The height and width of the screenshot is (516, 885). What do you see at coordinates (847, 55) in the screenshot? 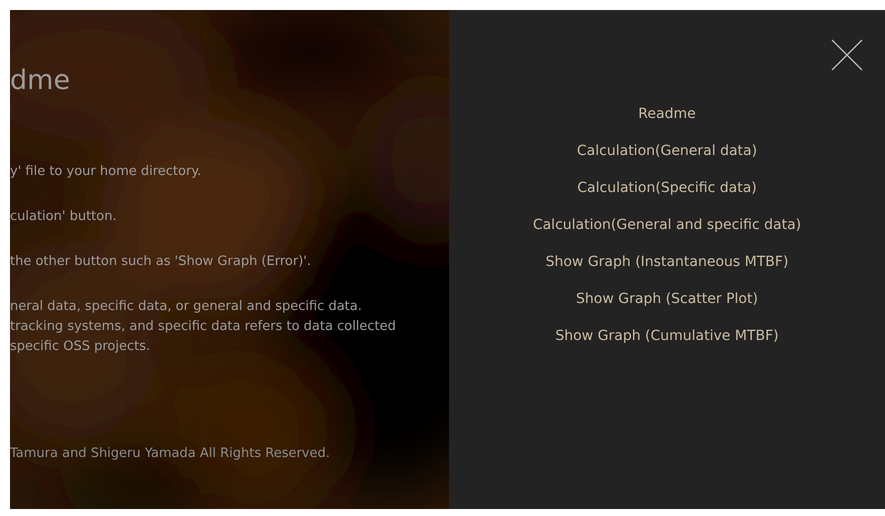
I see `close-button` at bounding box center [847, 55].